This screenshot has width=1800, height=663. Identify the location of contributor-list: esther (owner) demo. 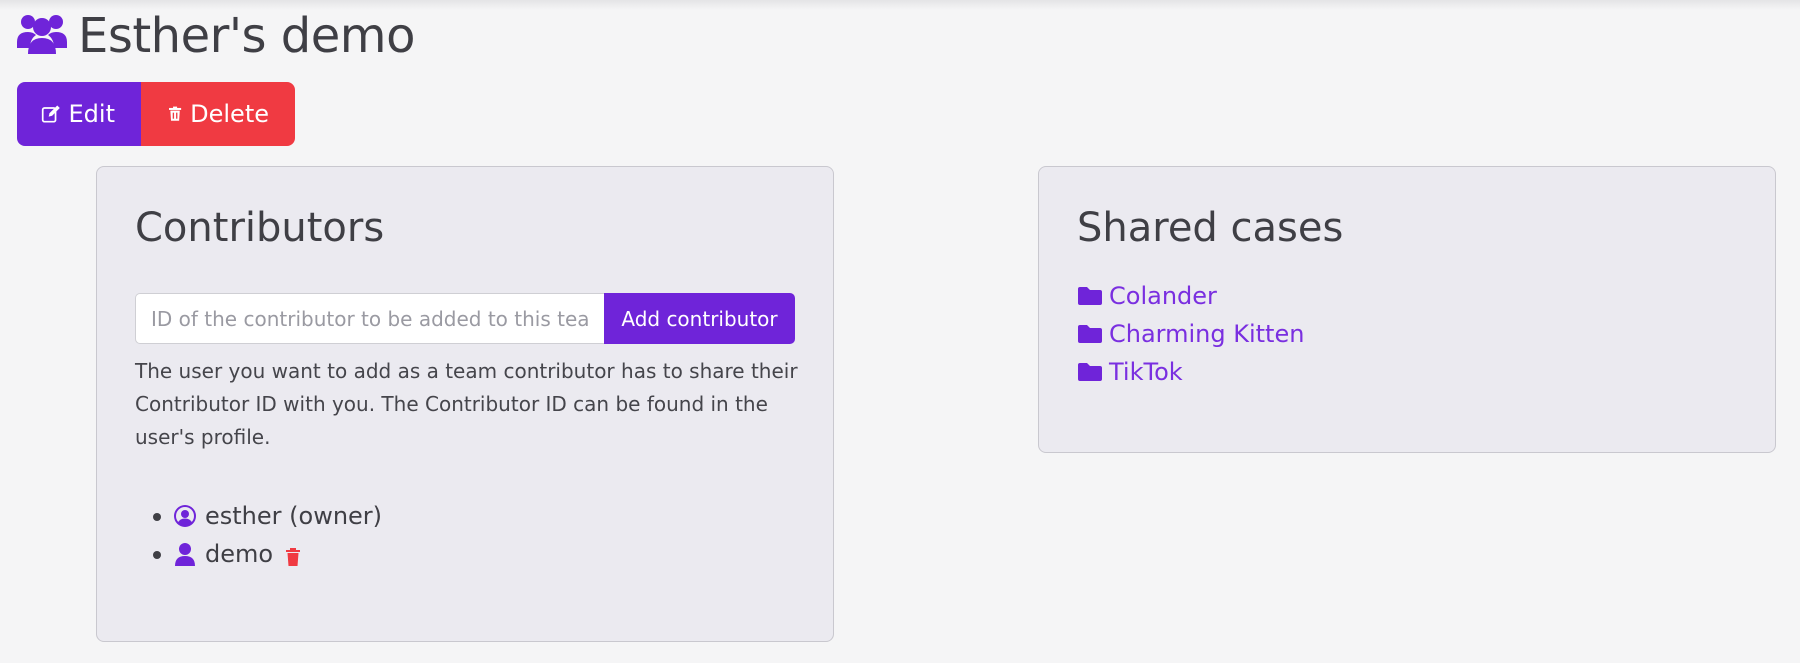
(268, 535).